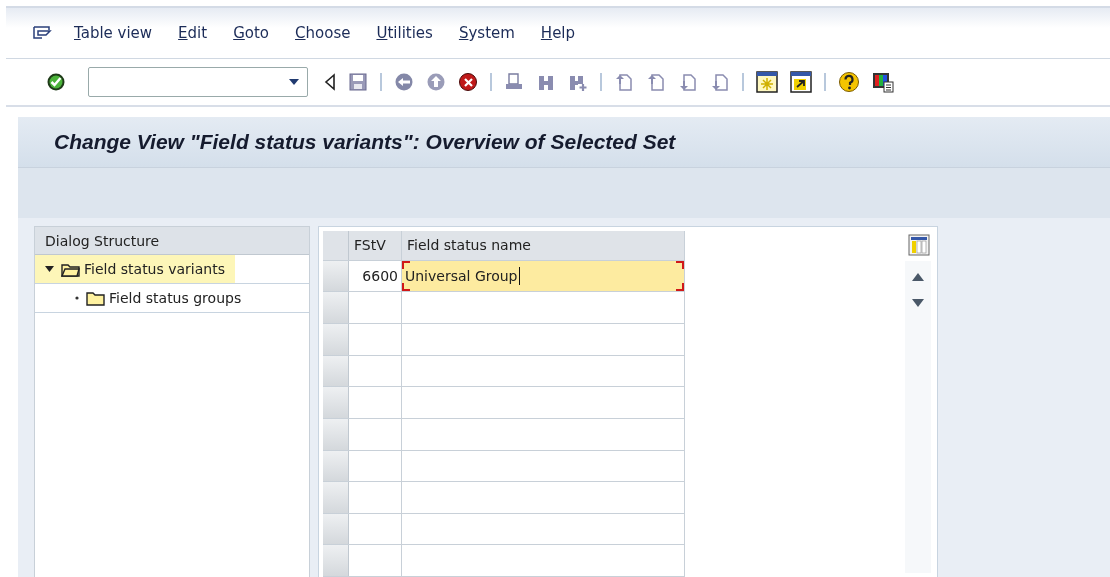  I want to click on scroll-up-icon, so click(918, 277).